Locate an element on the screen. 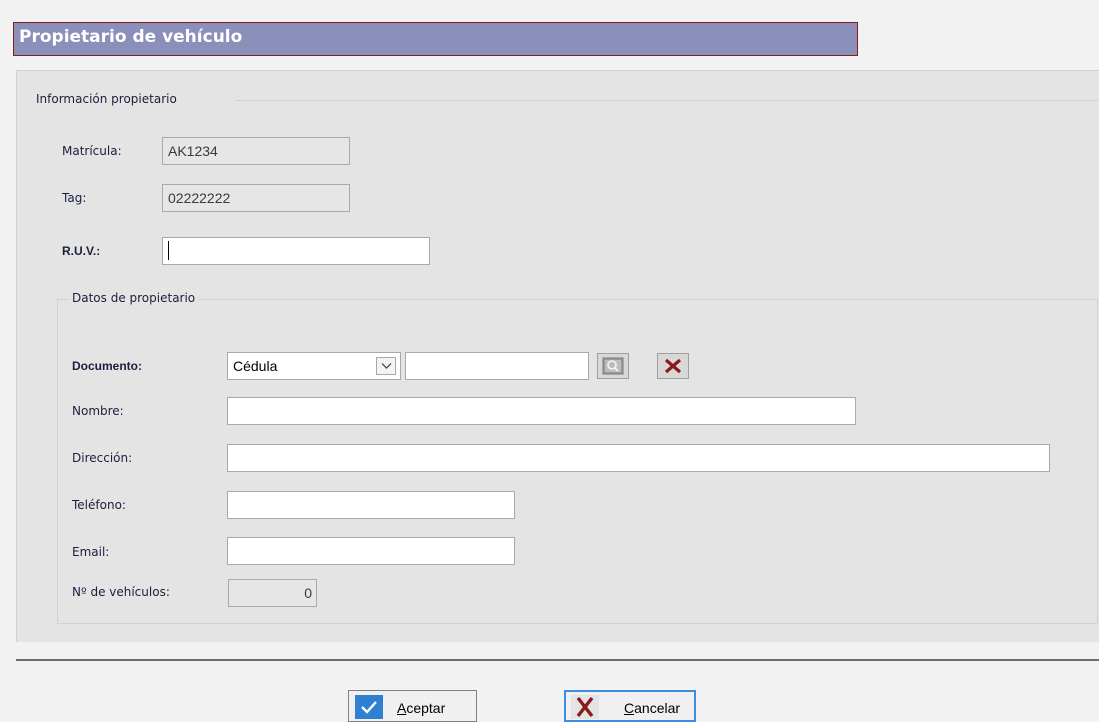 The image size is (1099, 722). vehicle-count-field is located at coordinates (272, 593).